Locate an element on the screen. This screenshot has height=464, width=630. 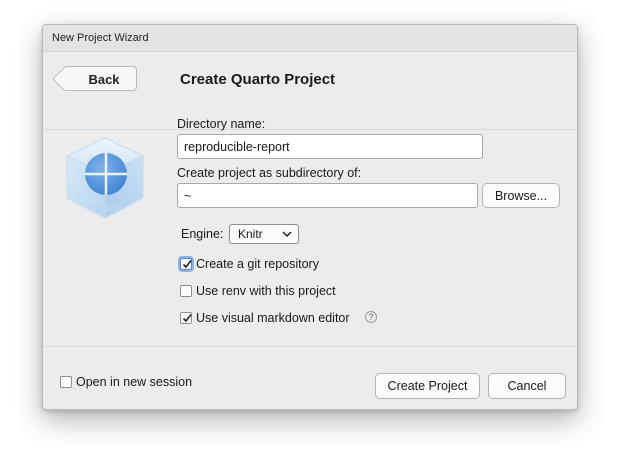
subdirectory-input is located at coordinates (327, 195).